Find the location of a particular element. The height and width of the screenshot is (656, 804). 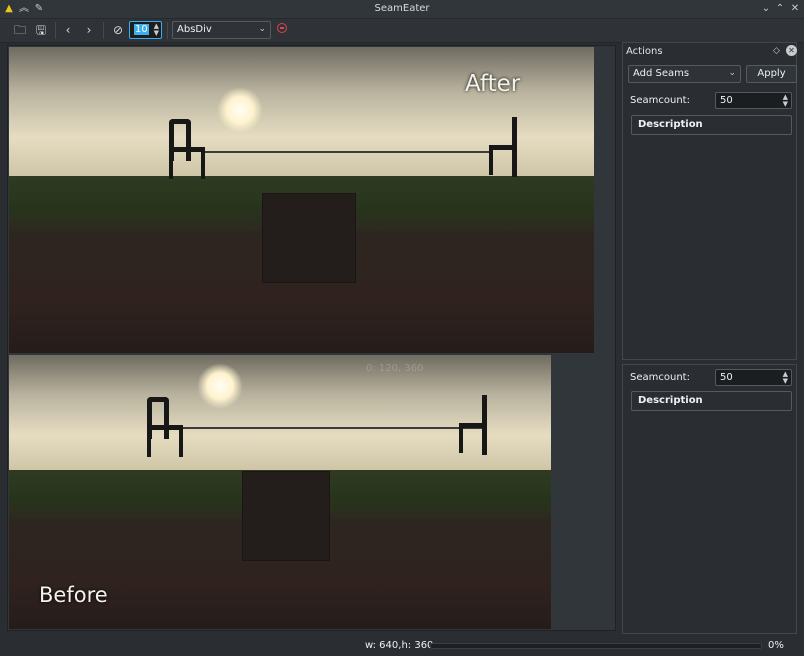

before-label: Before is located at coordinates (73, 595).